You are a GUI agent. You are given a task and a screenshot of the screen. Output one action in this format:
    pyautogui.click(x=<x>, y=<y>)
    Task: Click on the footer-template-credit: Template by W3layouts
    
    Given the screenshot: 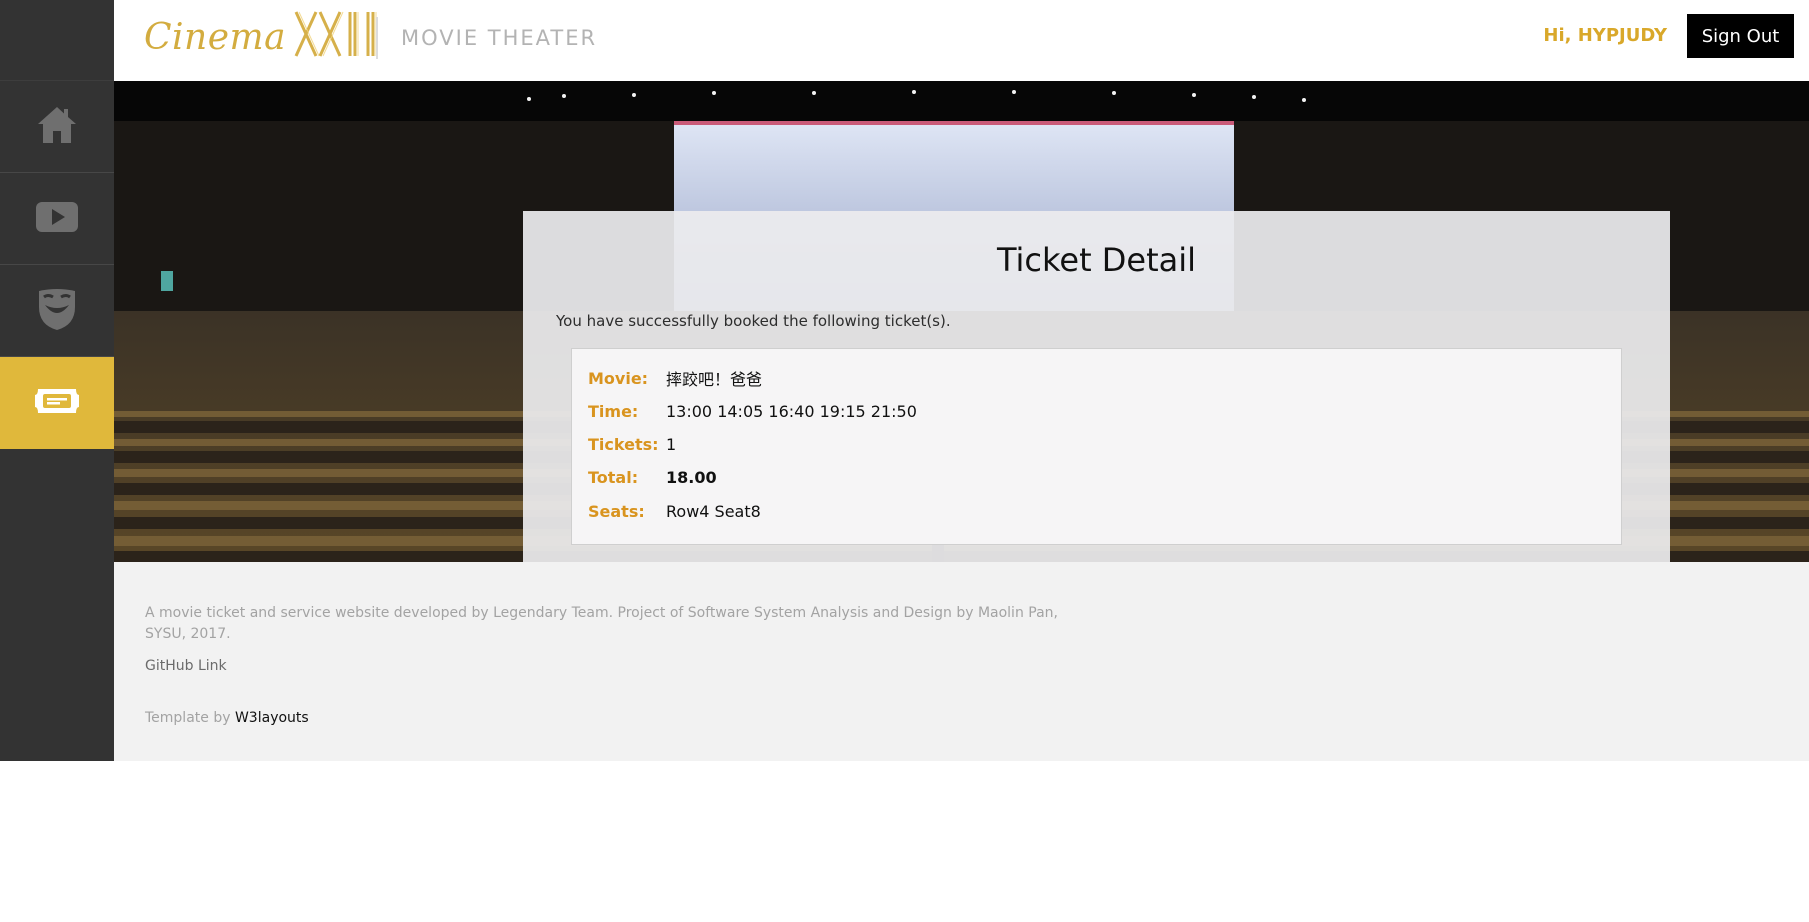 What is the action you would take?
    pyautogui.click(x=227, y=718)
    